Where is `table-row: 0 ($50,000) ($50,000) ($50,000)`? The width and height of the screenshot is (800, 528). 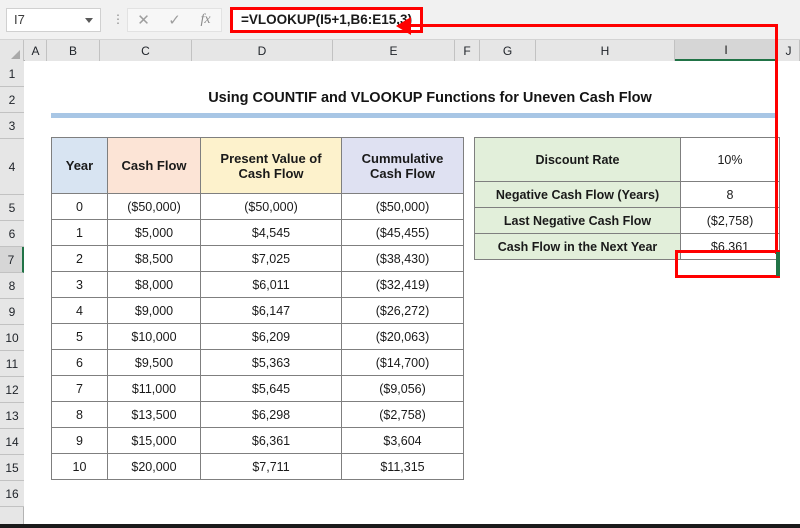
table-row: 0 ($50,000) ($50,000) ($50,000) is located at coordinates (257, 206).